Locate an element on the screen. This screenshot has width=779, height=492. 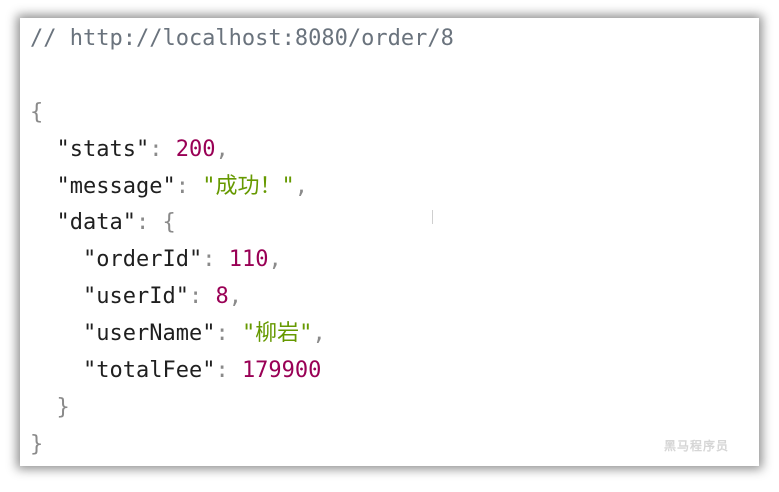
message-line: "message": "成功！", is located at coordinates (242, 187).